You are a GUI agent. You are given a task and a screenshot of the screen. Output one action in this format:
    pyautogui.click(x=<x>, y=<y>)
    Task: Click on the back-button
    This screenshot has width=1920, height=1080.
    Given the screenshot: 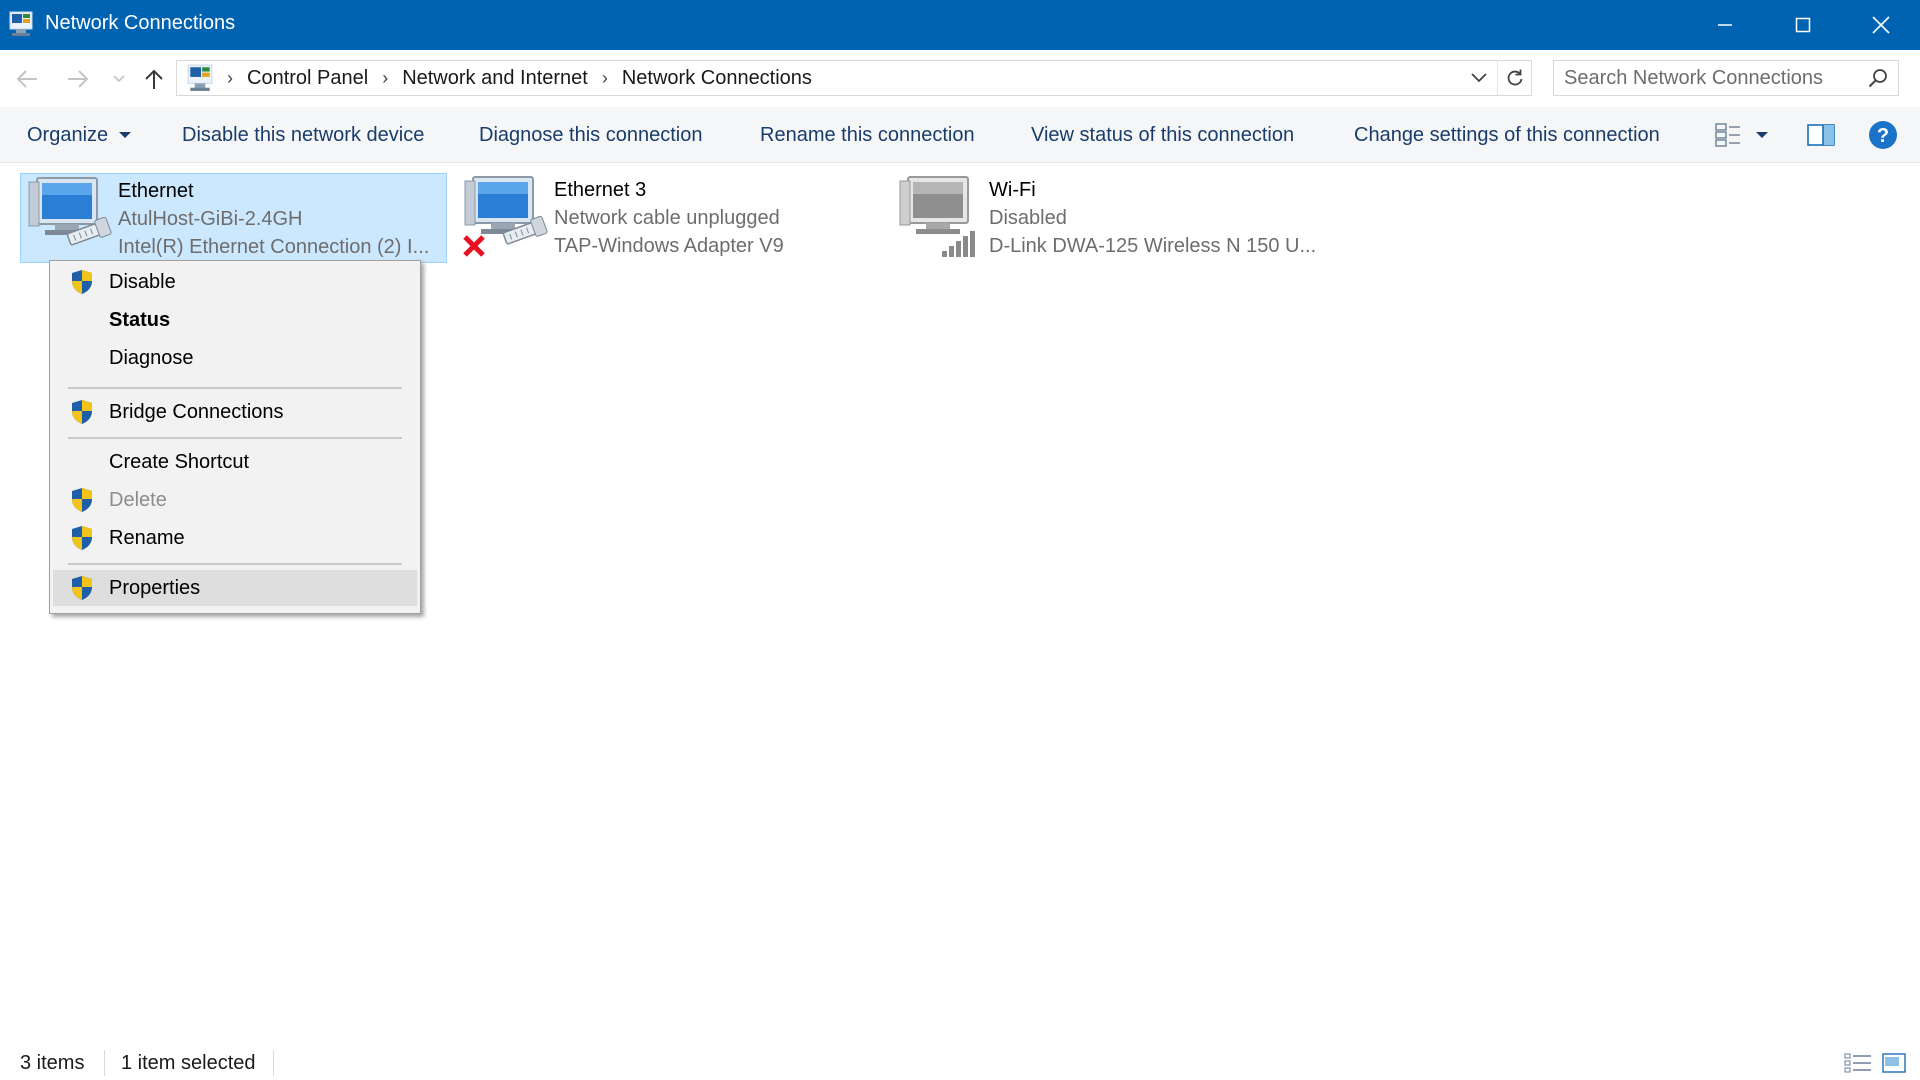 What is the action you would take?
    pyautogui.click(x=27, y=79)
    